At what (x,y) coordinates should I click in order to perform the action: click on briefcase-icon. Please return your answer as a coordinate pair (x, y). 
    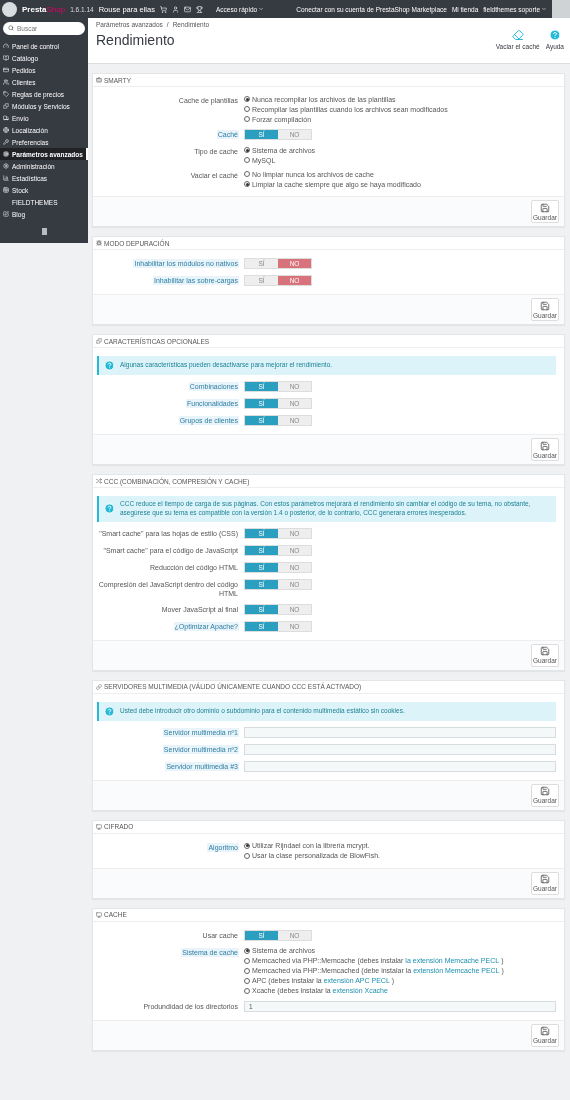
    Looking at the image, I should click on (99, 80).